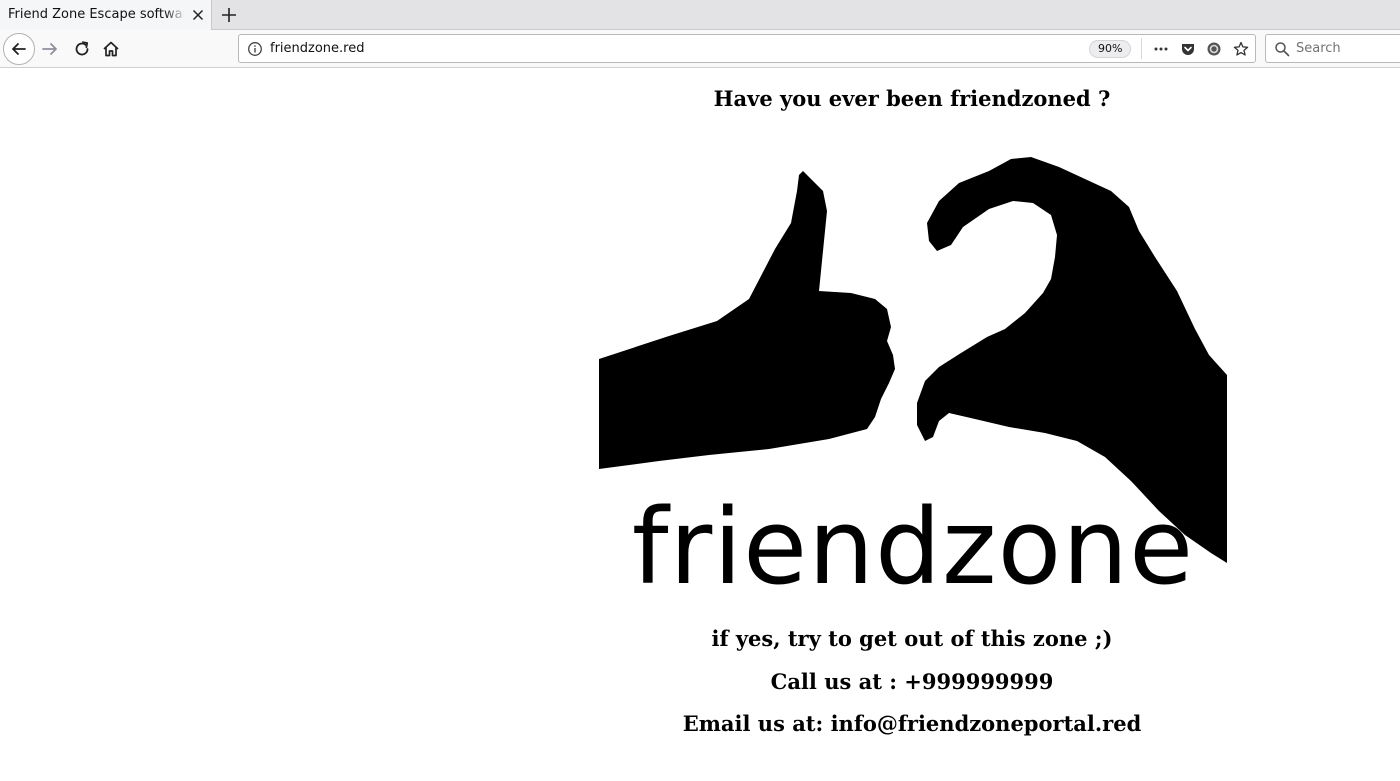 This screenshot has width=1400, height=781. I want to click on back-arrow-icon, so click(19, 49).